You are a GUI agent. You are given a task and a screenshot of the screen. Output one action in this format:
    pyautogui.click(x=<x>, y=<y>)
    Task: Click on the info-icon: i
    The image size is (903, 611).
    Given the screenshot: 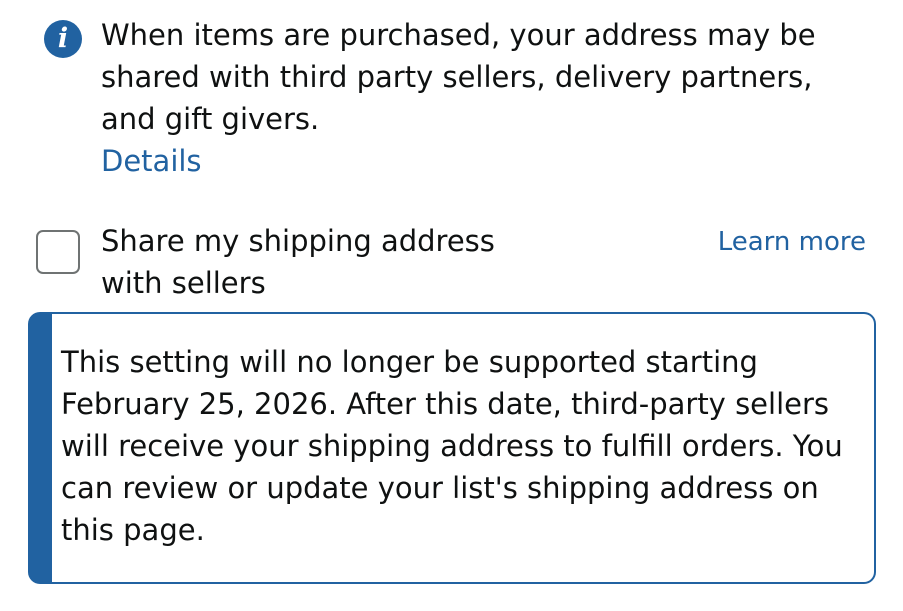 What is the action you would take?
    pyautogui.click(x=63, y=39)
    